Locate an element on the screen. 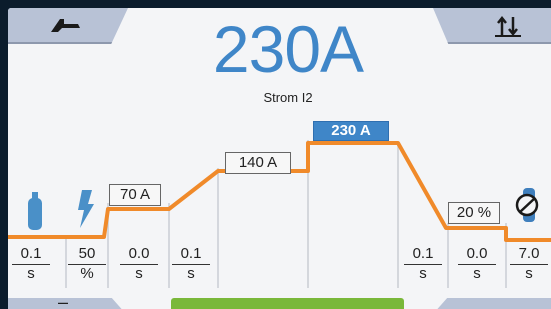 This screenshot has height=309, width=551. param-ignition: 50 % is located at coordinates (87, 264).